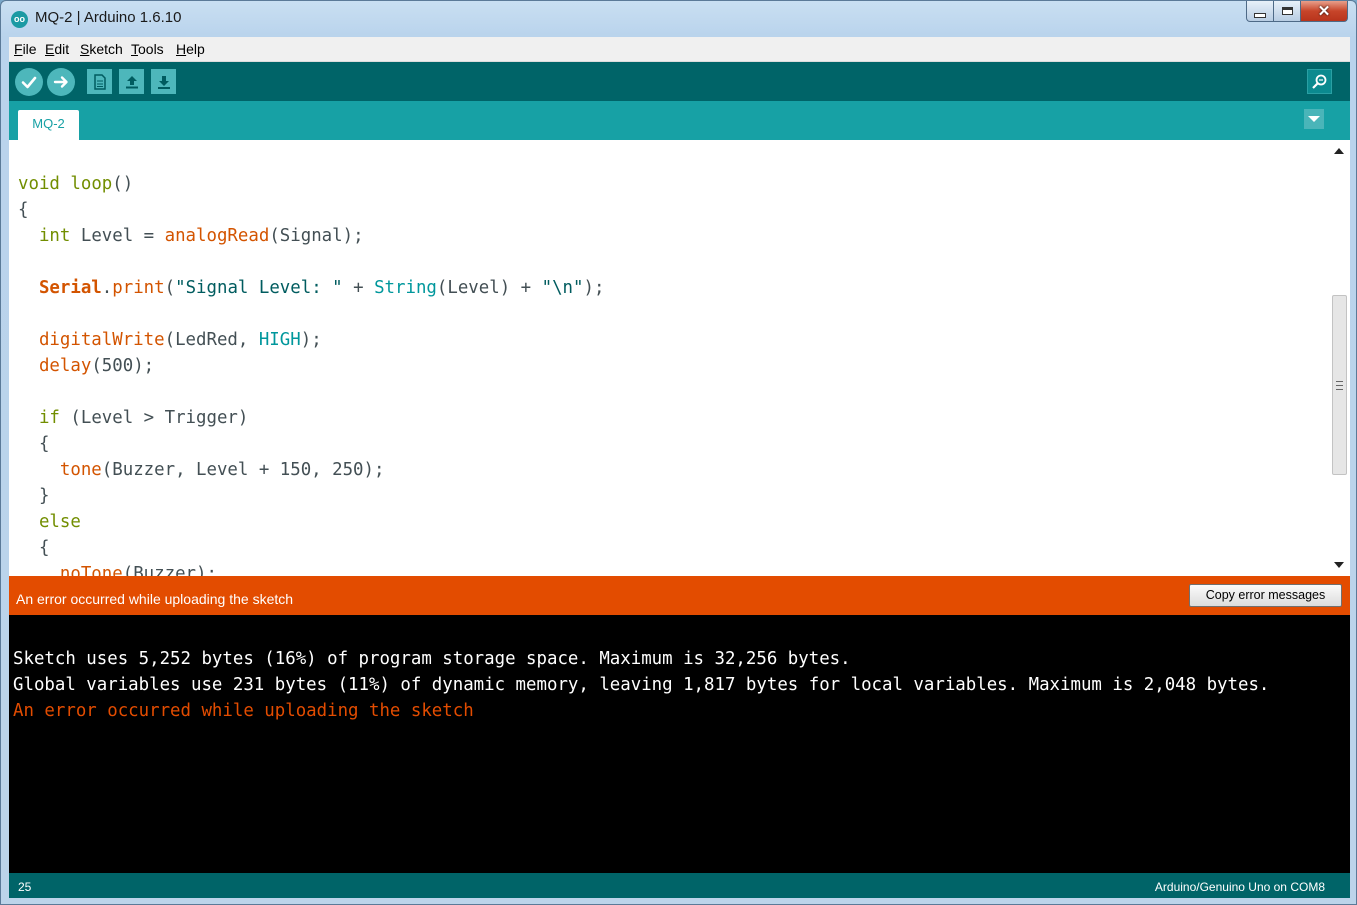 Image resolution: width=1357 pixels, height=905 pixels. I want to click on menu-edit: Edit, so click(57, 49).